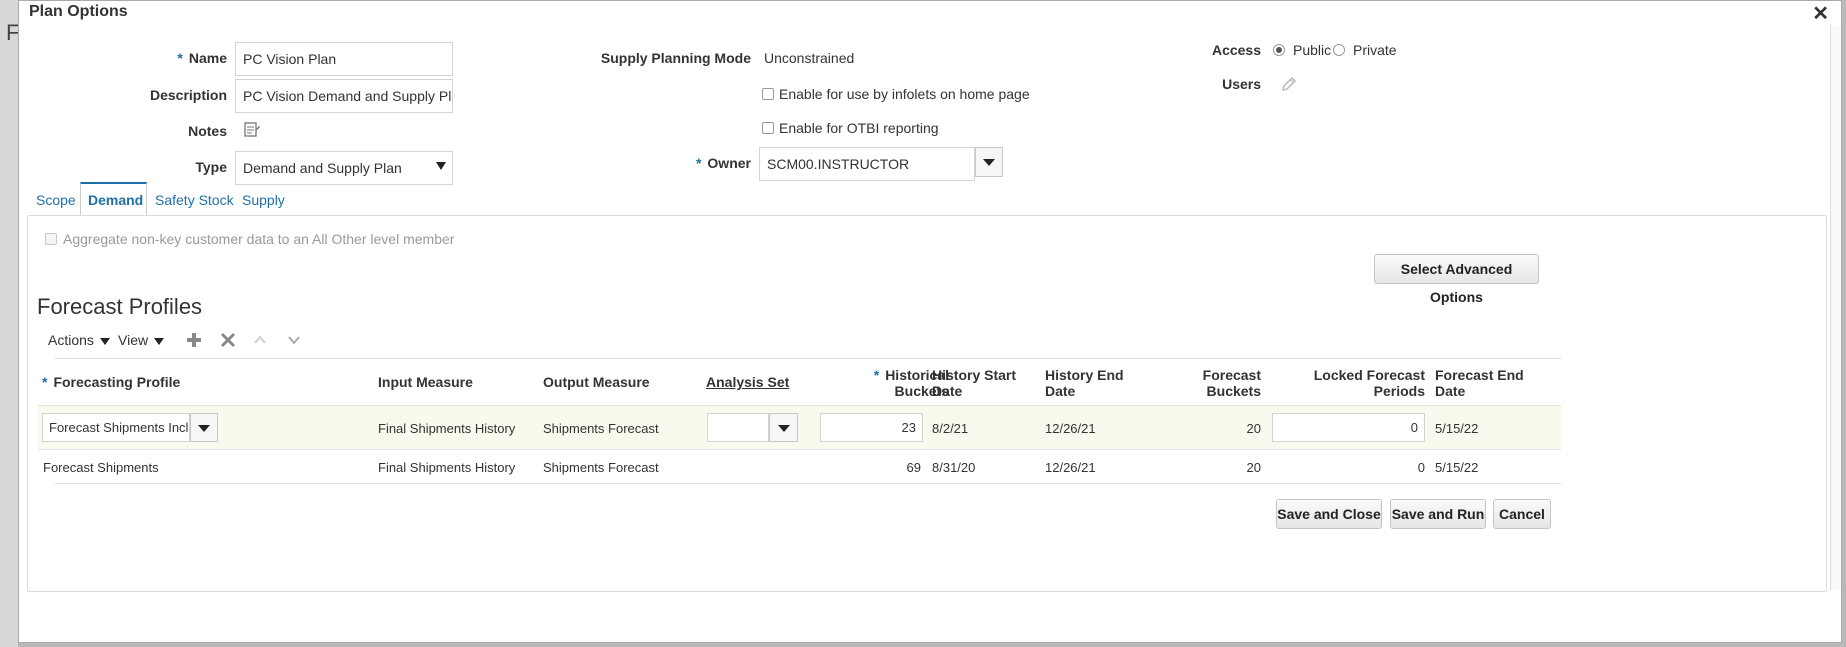 This screenshot has width=1846, height=647. Describe the element at coordinates (889, 383) in the screenshot. I see `column-header-historical-buckets: * Historical Buckets` at that location.